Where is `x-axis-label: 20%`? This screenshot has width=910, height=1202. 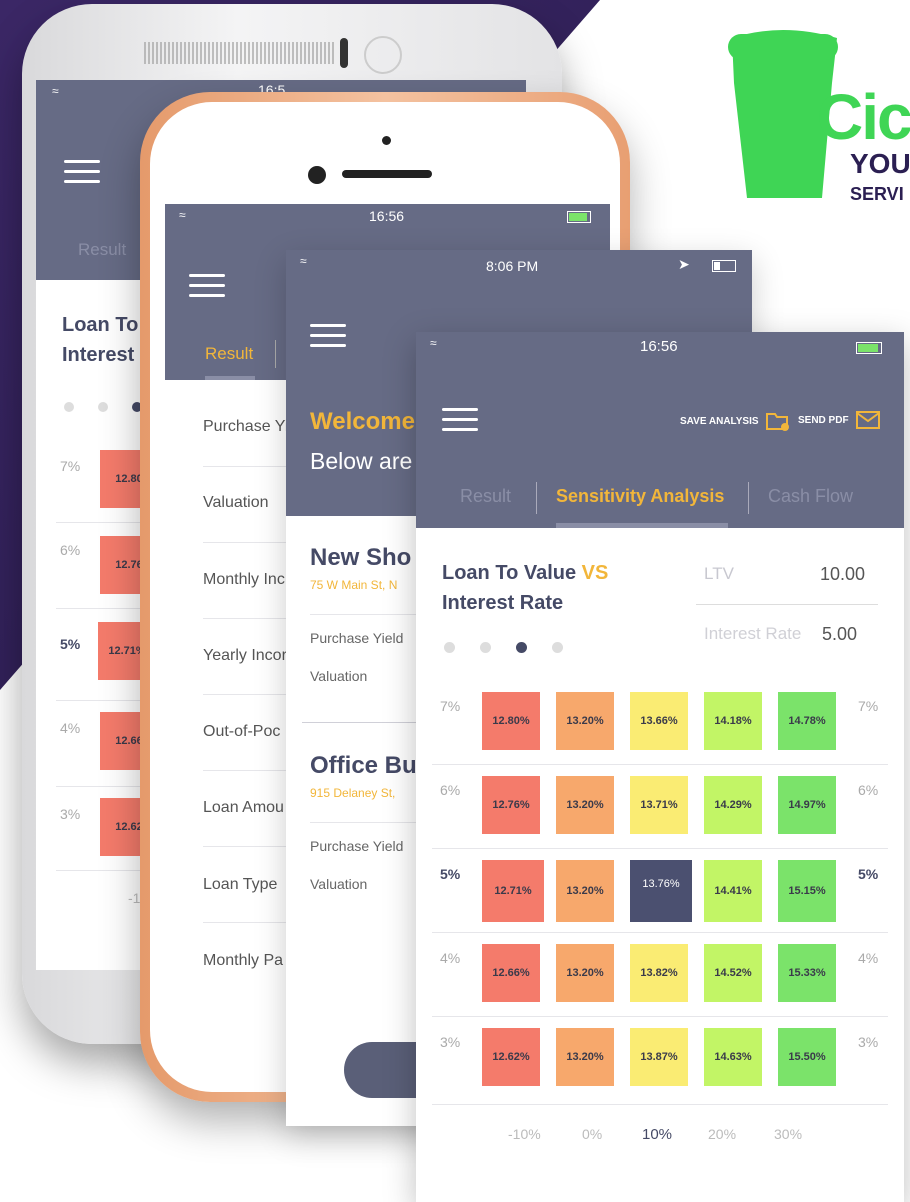 x-axis-label: 20% is located at coordinates (722, 1134).